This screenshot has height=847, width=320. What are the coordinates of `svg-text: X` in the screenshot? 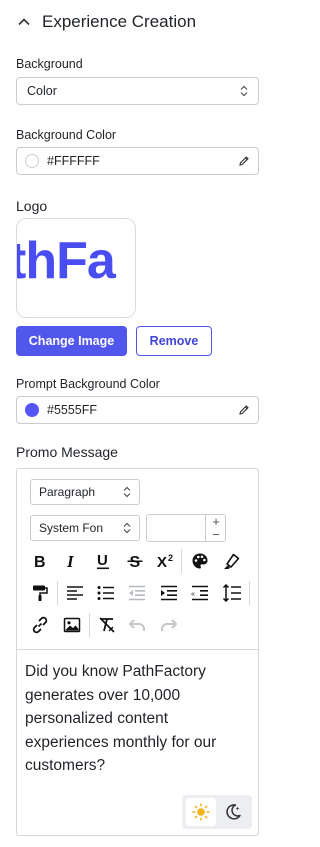 It's located at (162, 561).